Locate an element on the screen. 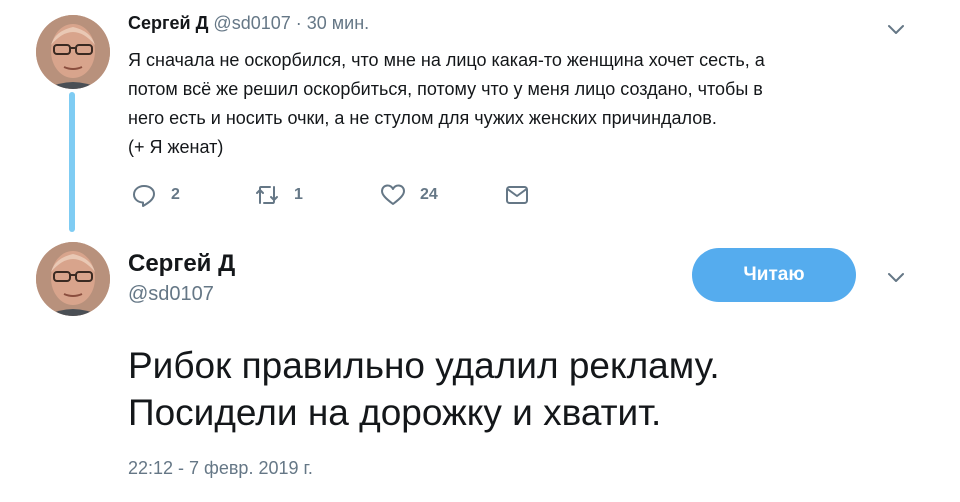  retweet-count: 1 is located at coordinates (298, 194).